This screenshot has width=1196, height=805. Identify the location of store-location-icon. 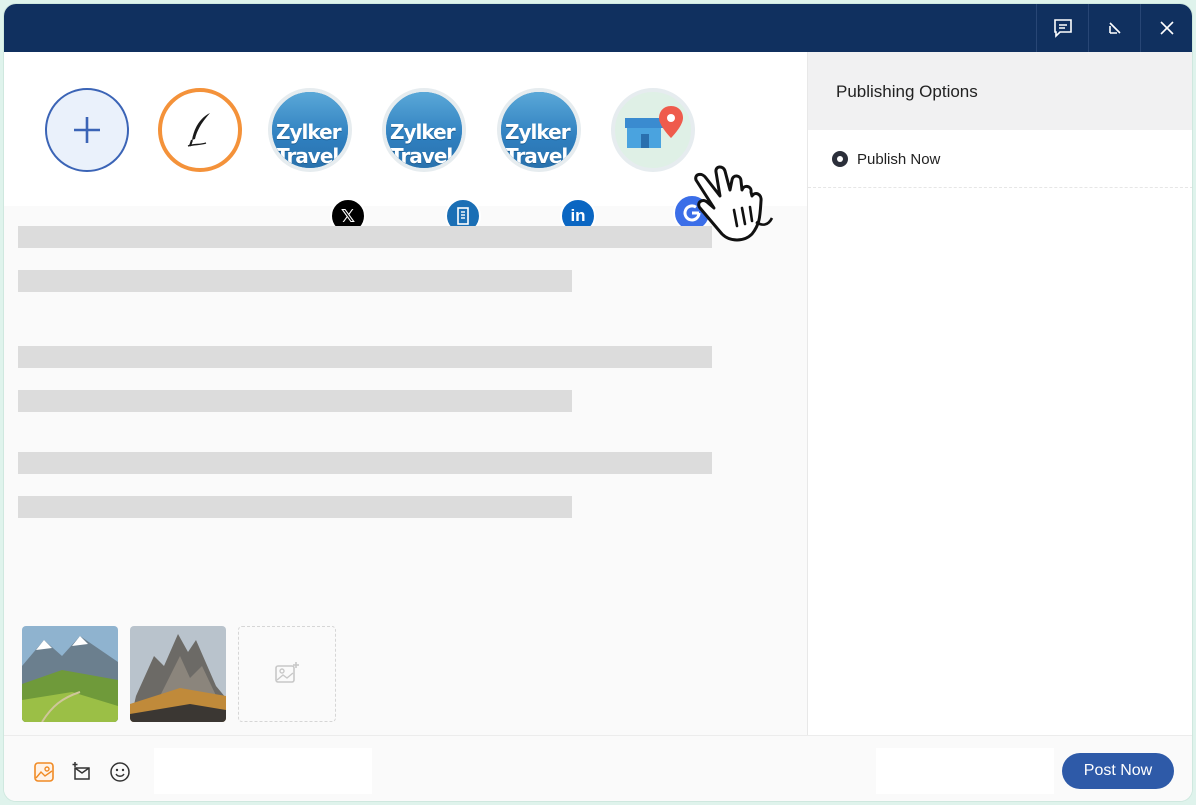
(654, 127).